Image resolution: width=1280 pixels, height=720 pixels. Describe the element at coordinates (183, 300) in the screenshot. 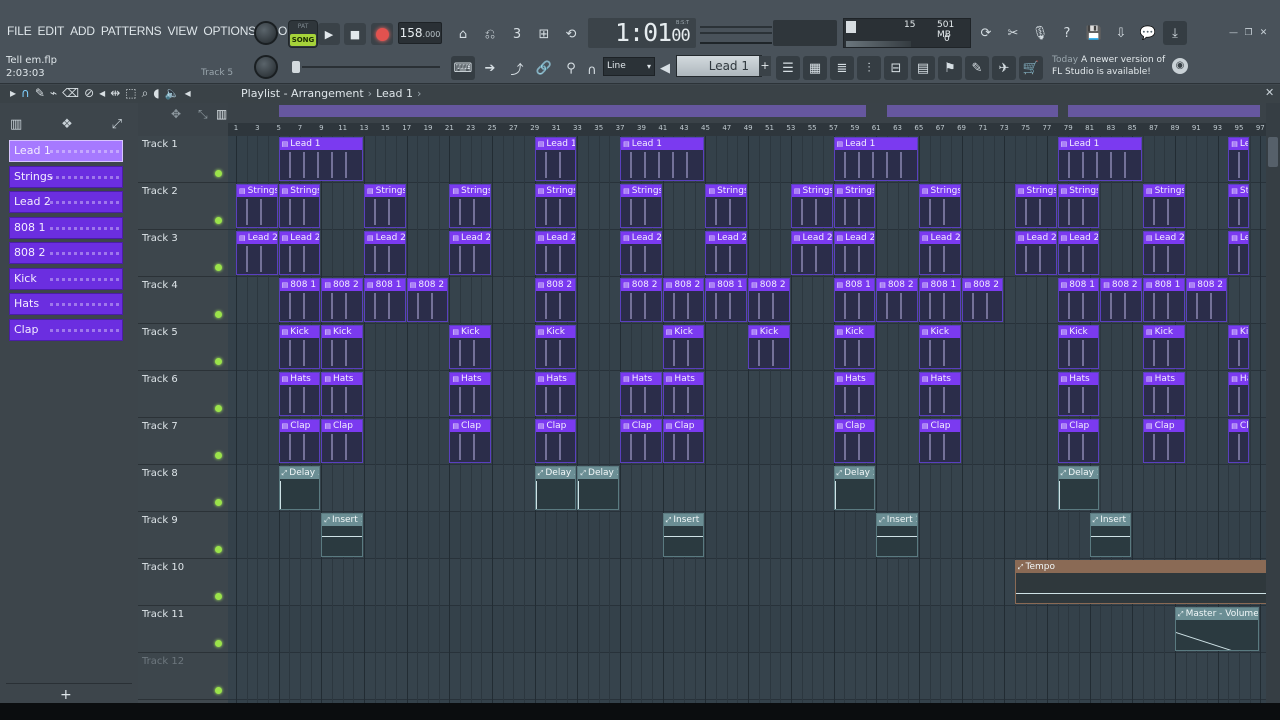

I see `track-header: Track 4` at that location.